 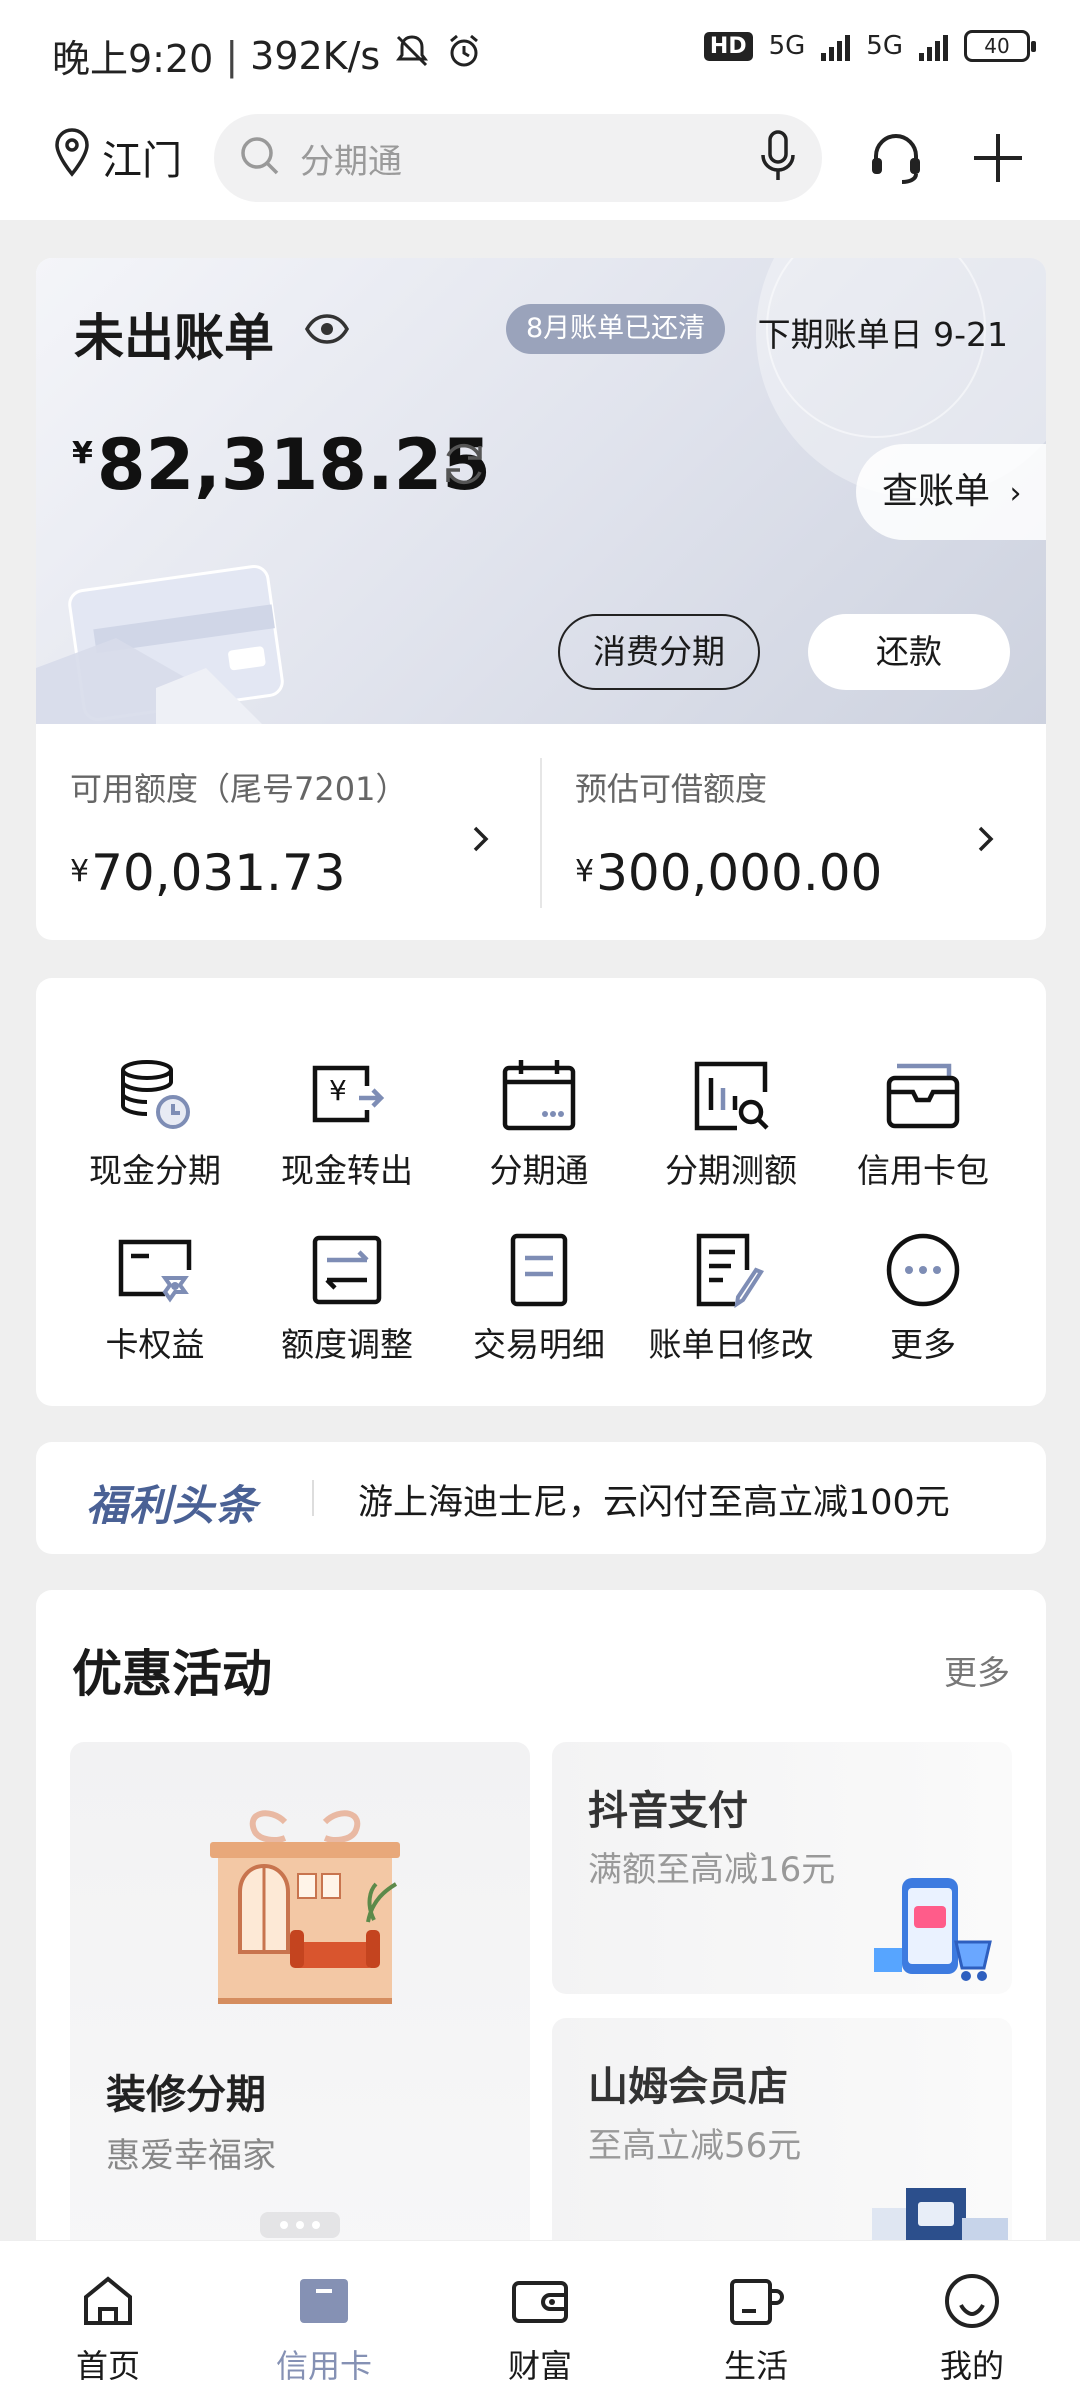 I want to click on benefit-headline: 福利头条 游上海迪士尼，云闪付至高立减100元, so click(x=541, y=1498).